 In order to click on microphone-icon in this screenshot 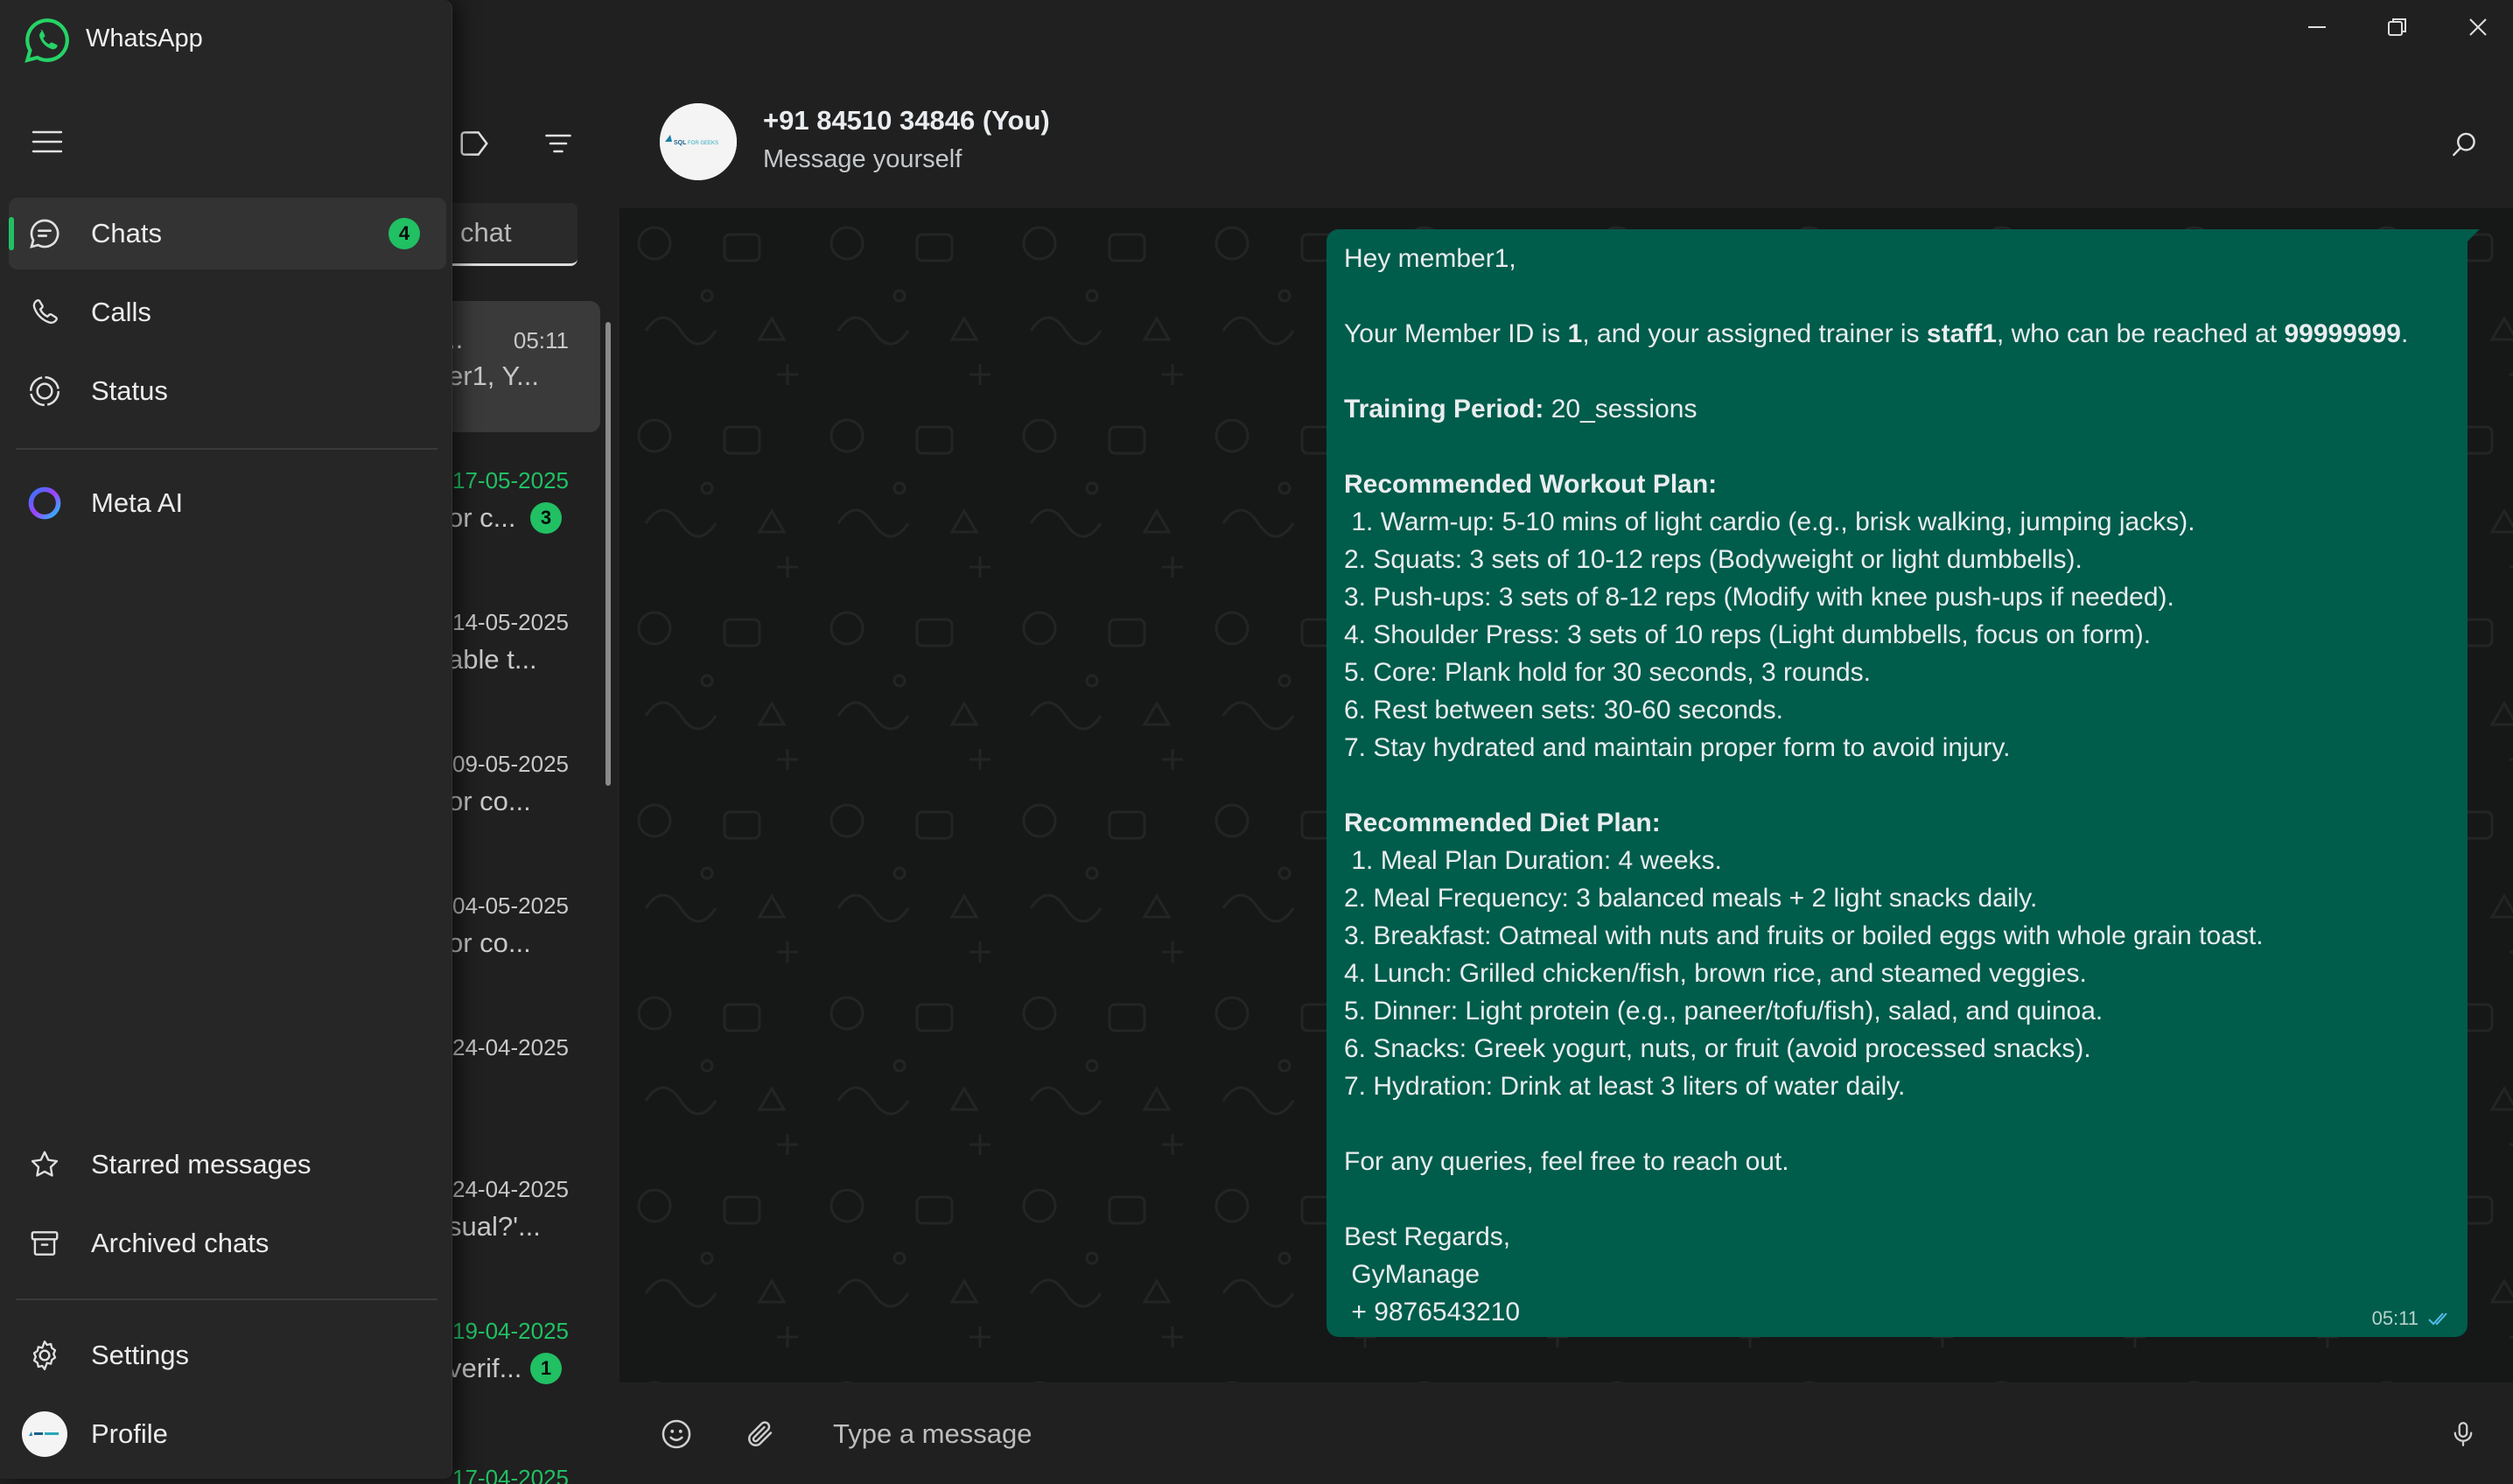, I will do `click(2463, 1434)`.